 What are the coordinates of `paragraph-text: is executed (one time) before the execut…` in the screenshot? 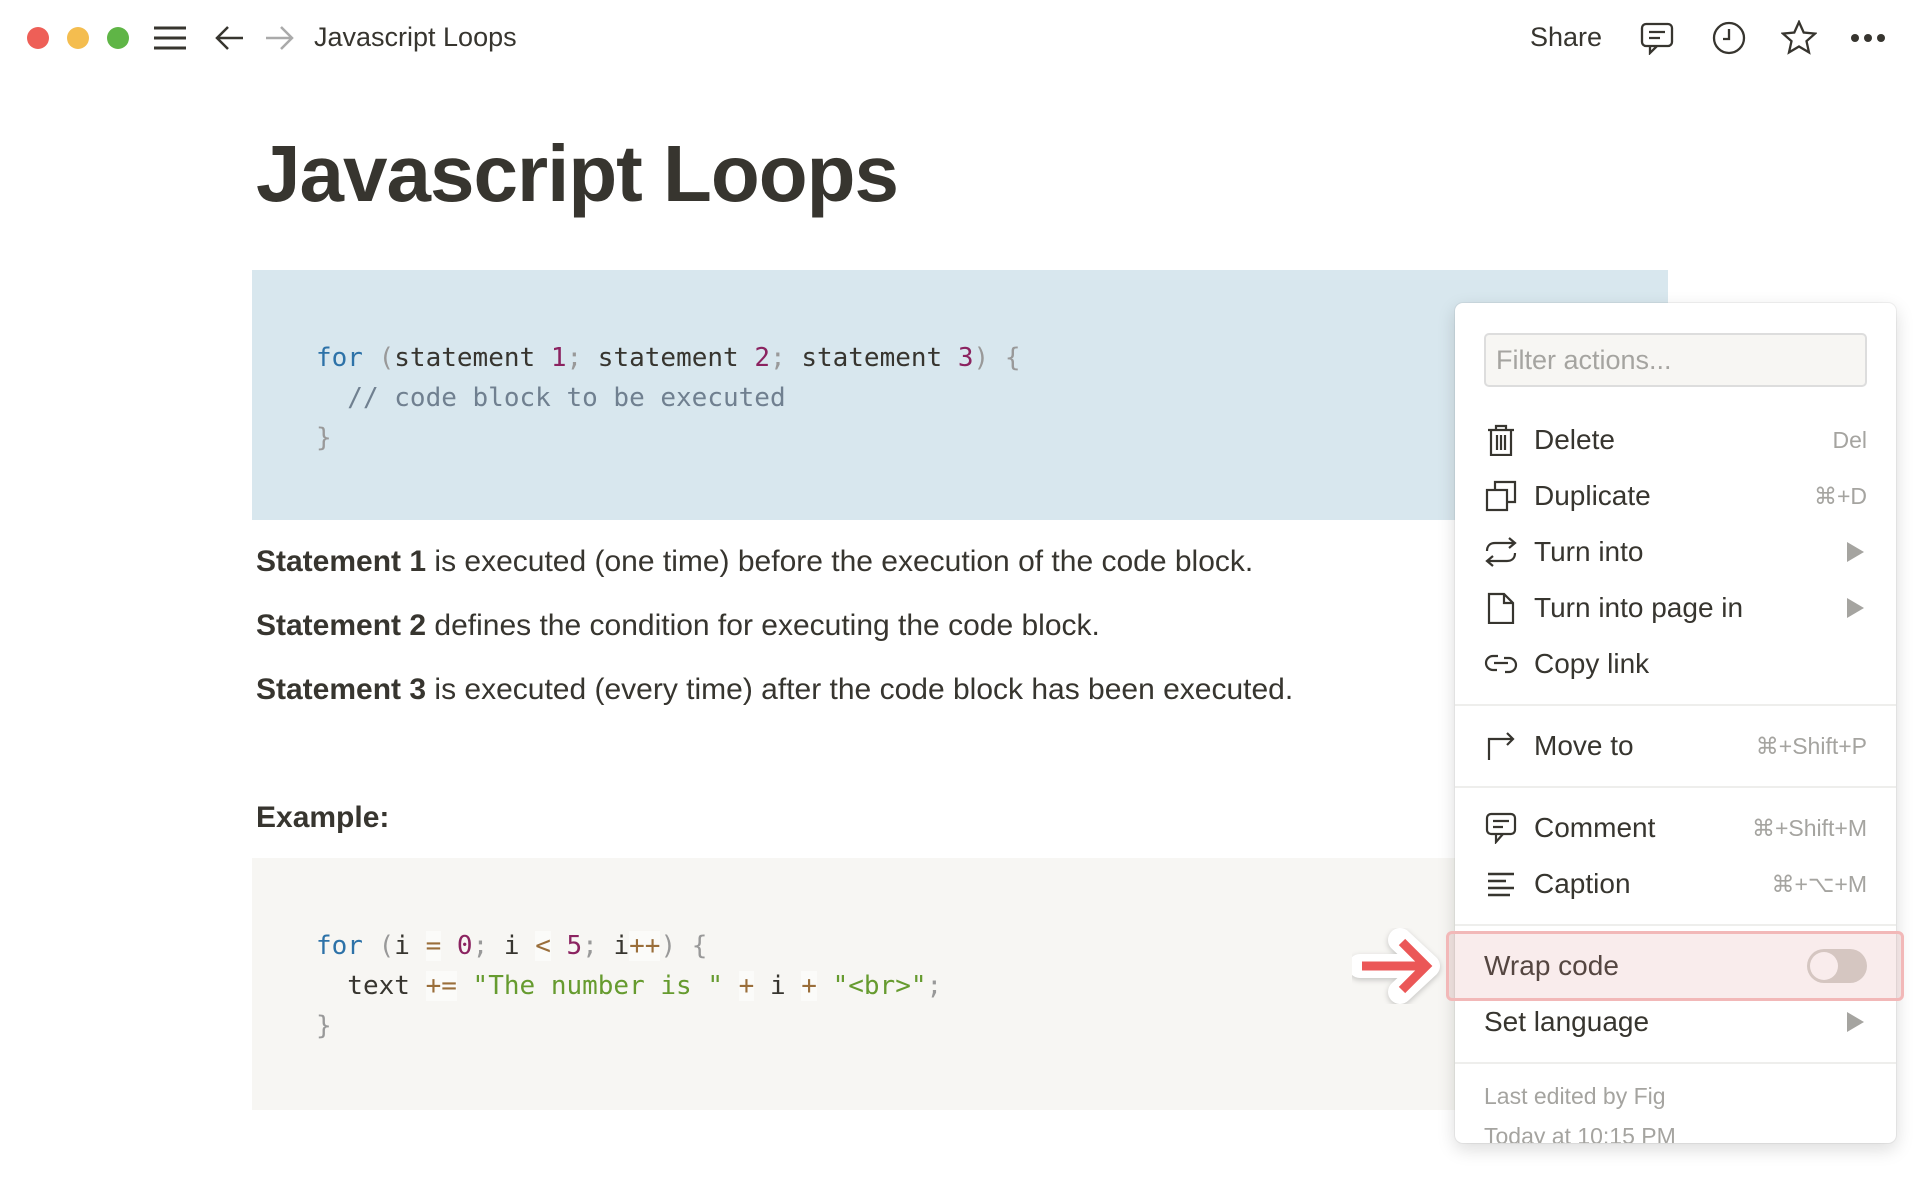 It's located at (840, 561).